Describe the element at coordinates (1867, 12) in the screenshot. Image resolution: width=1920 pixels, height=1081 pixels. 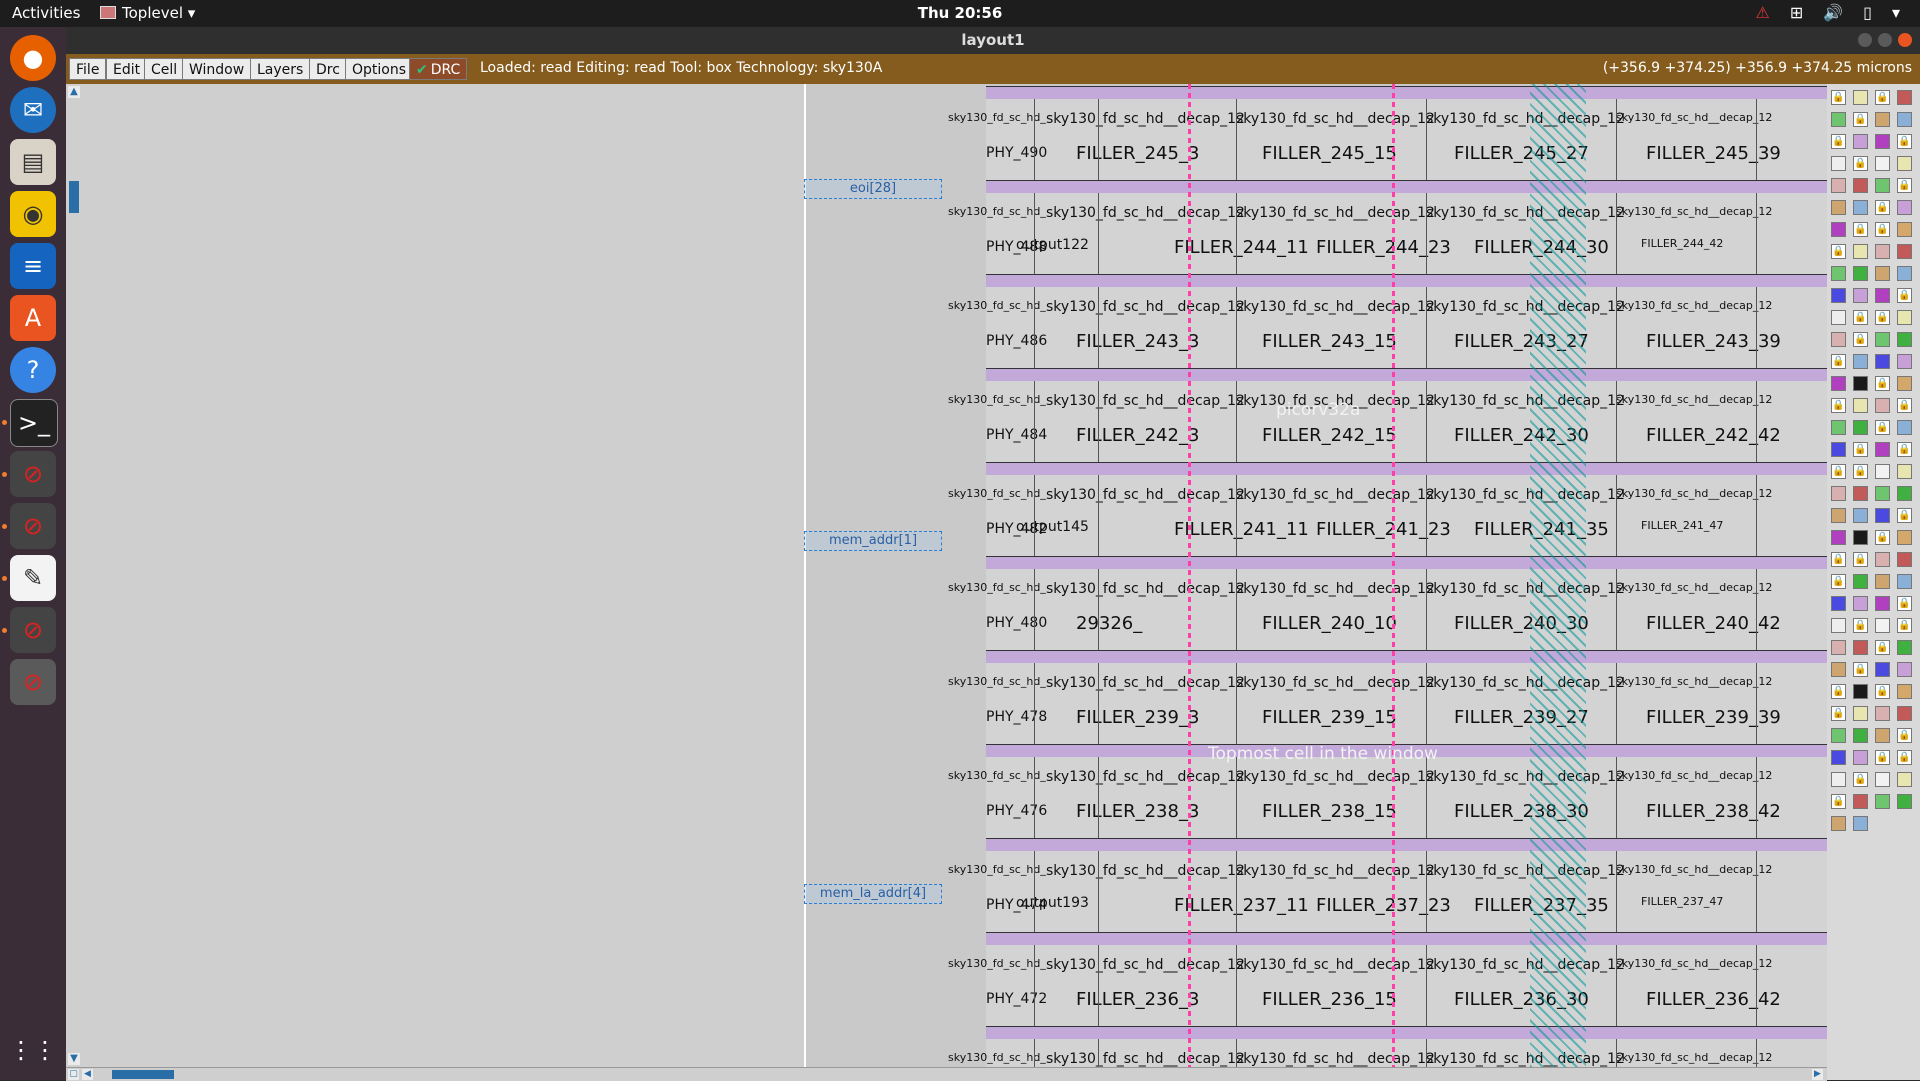
I see `battery-icon: ▯` at that location.